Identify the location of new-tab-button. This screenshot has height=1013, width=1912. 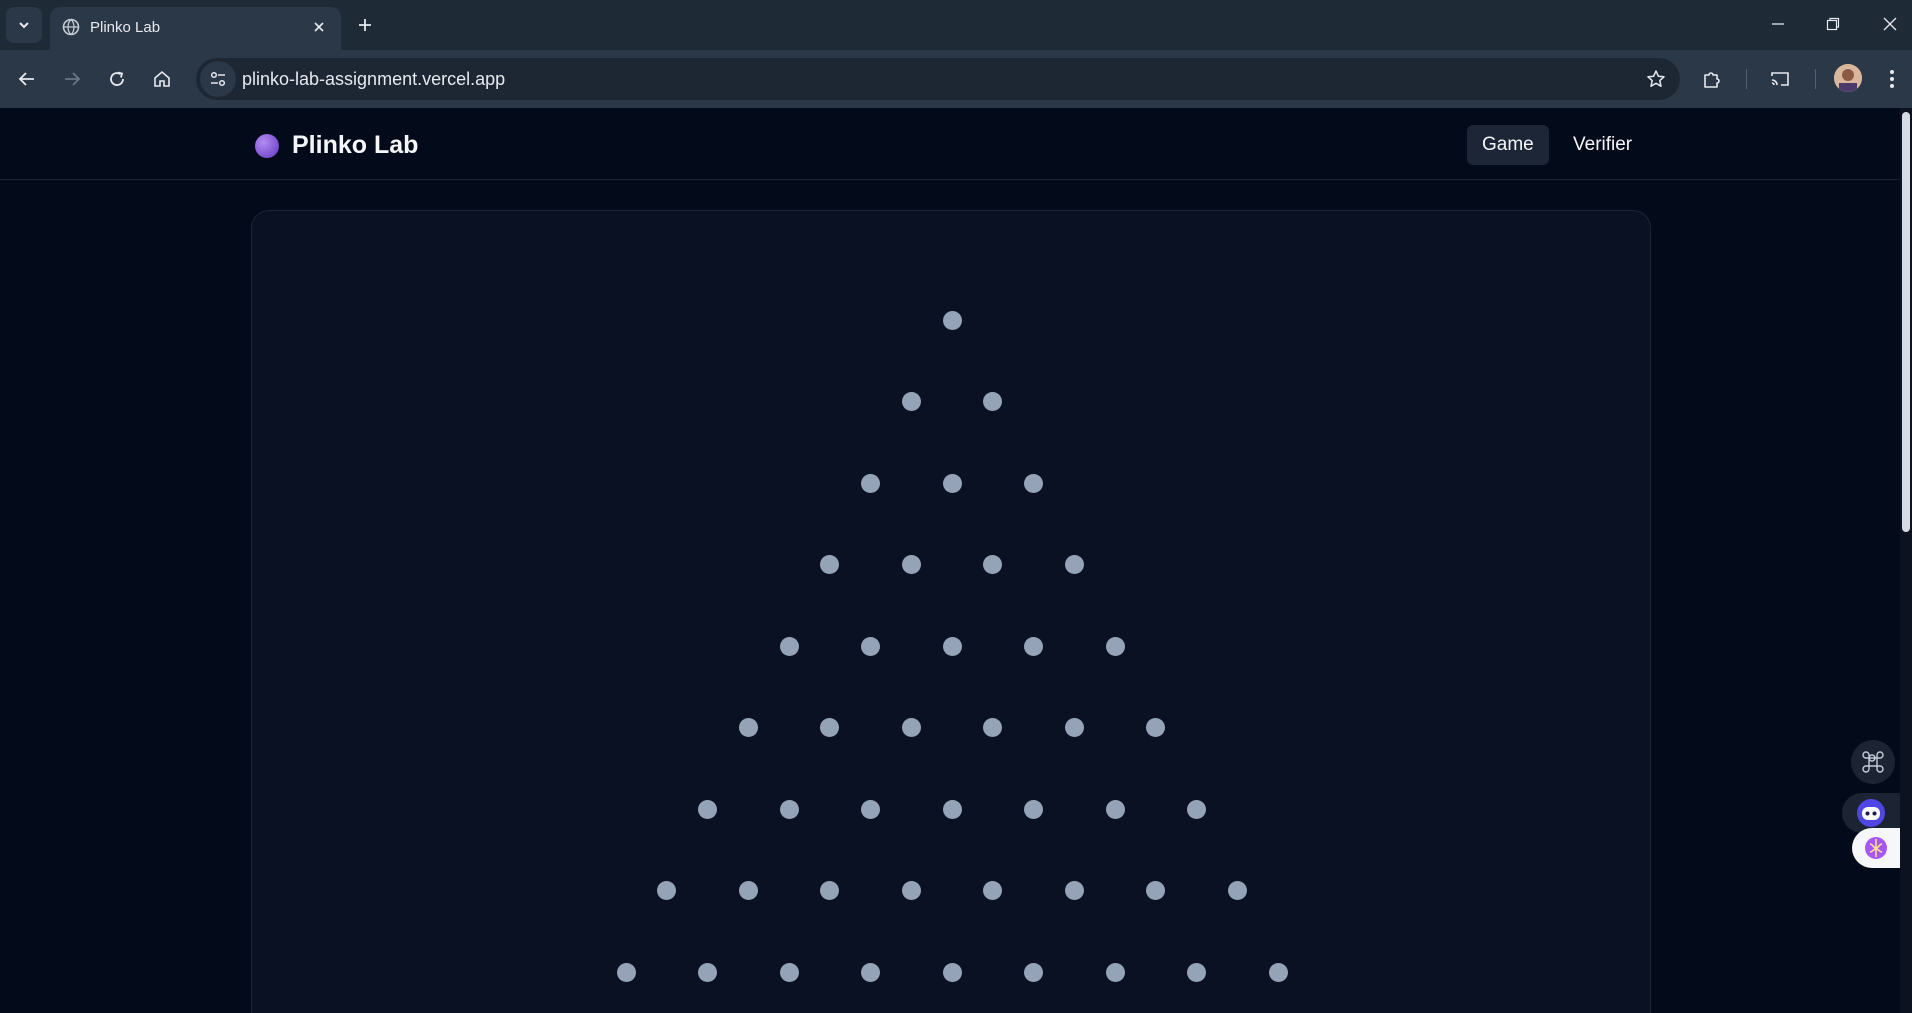
(365, 25).